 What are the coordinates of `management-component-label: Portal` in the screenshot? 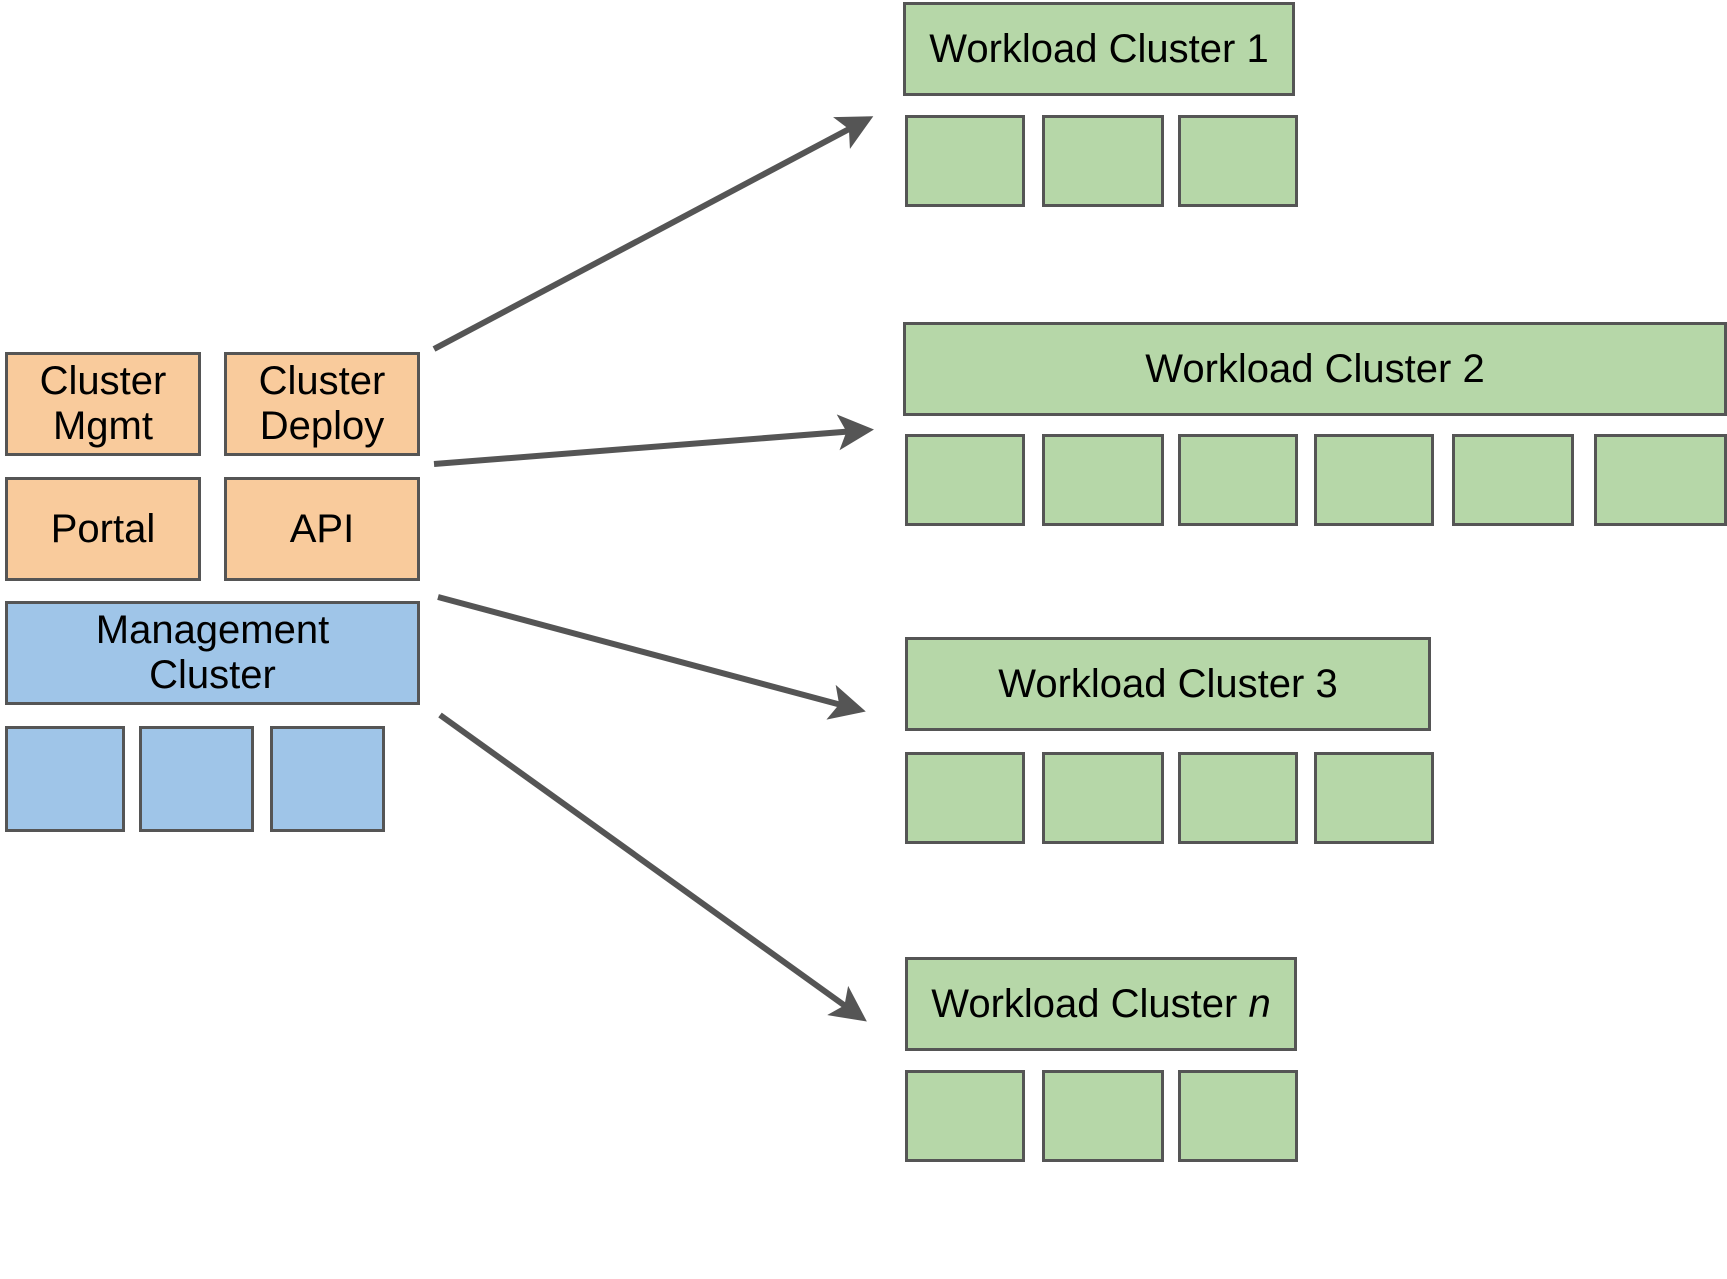 It's located at (103, 528).